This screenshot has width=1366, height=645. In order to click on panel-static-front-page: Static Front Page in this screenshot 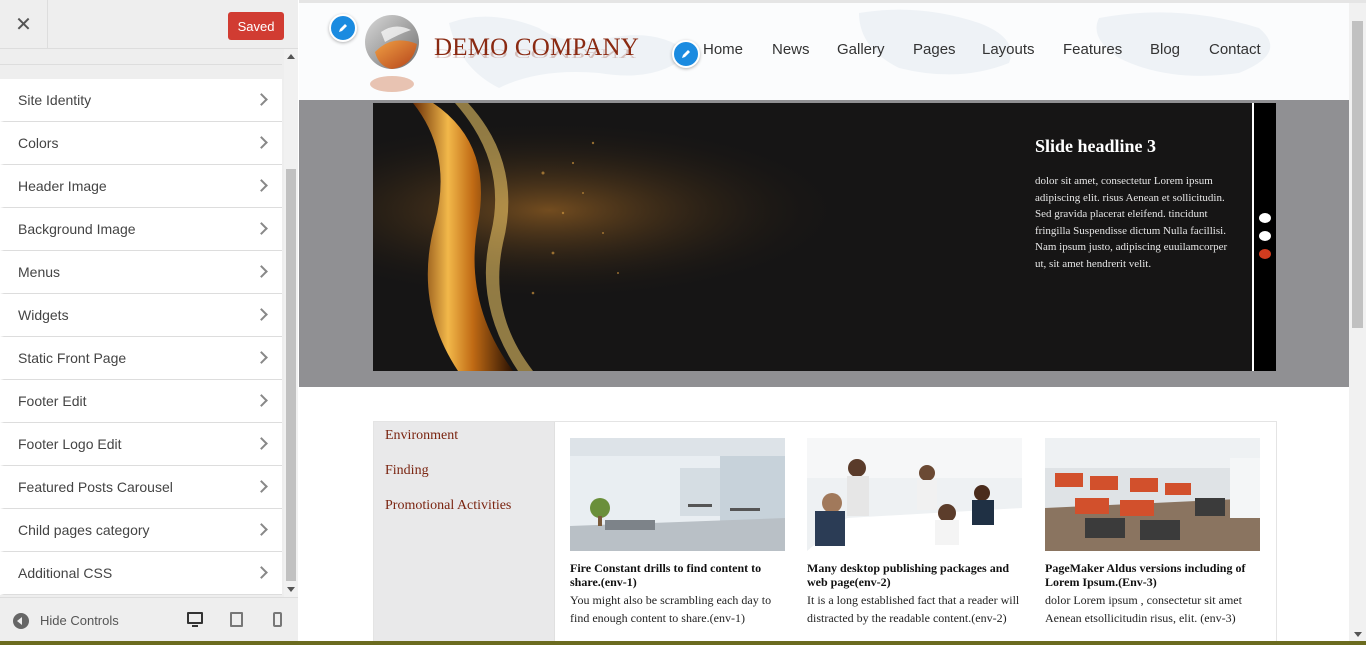, I will do `click(141, 358)`.